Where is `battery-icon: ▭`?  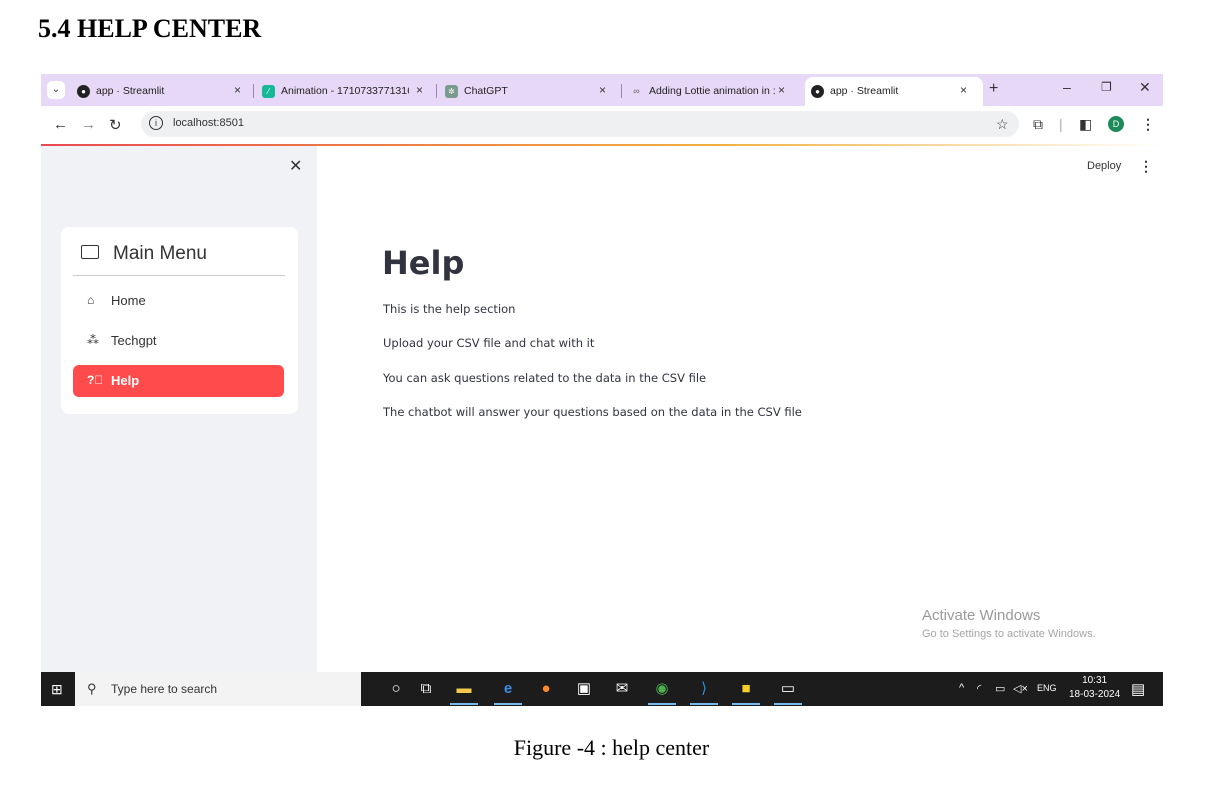 battery-icon: ▭ is located at coordinates (1000, 688).